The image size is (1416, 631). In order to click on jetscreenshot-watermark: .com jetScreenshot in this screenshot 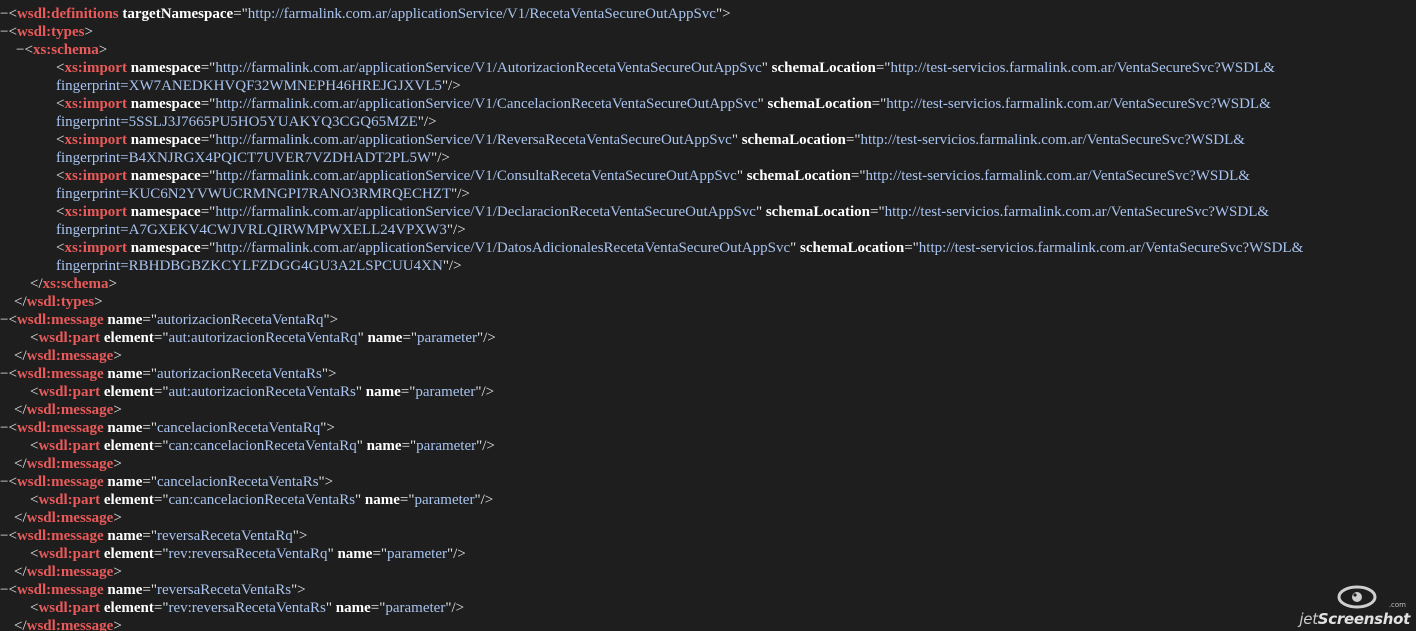, I will do `click(1354, 606)`.